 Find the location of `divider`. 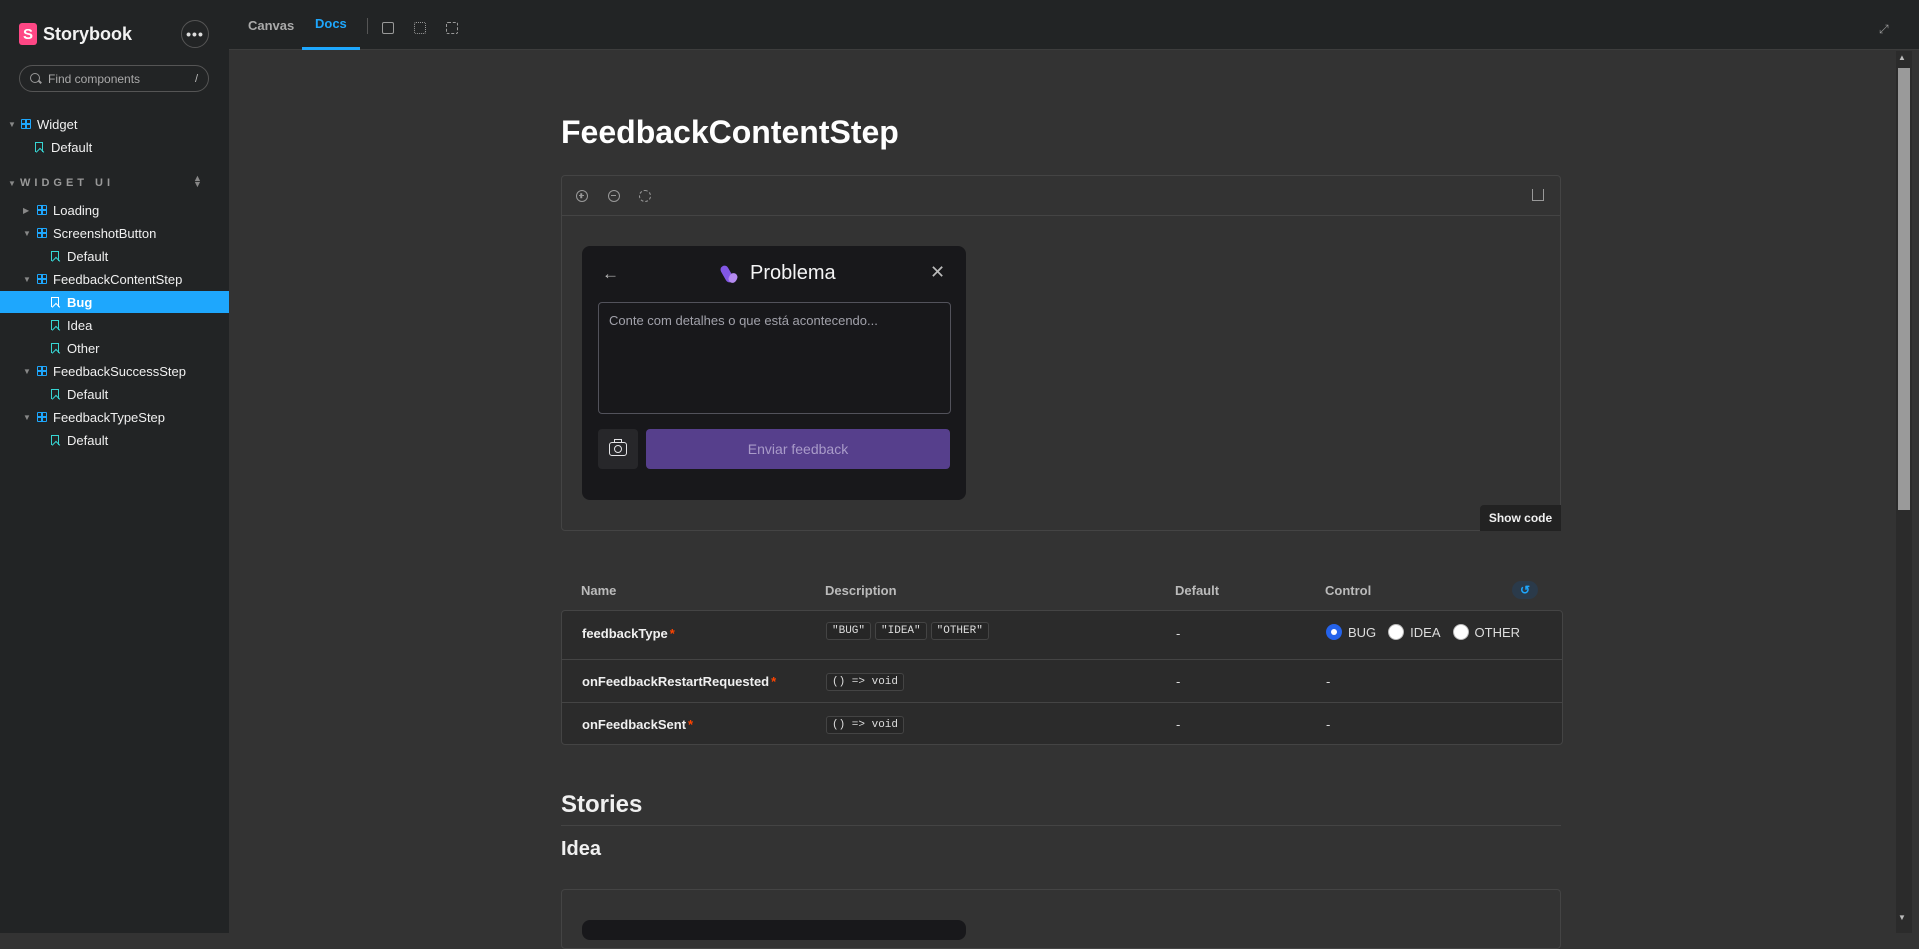

divider is located at coordinates (1061, 825).